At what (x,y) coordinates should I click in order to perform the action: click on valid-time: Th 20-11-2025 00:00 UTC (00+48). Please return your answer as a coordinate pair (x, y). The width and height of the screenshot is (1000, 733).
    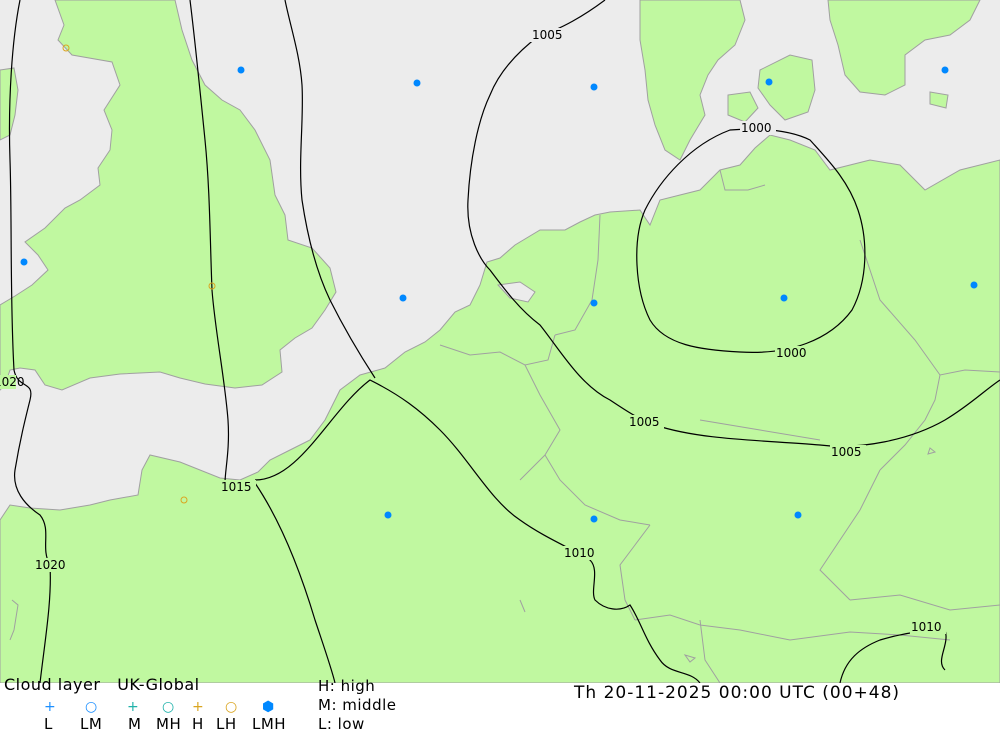
    Looking at the image, I should click on (737, 693).